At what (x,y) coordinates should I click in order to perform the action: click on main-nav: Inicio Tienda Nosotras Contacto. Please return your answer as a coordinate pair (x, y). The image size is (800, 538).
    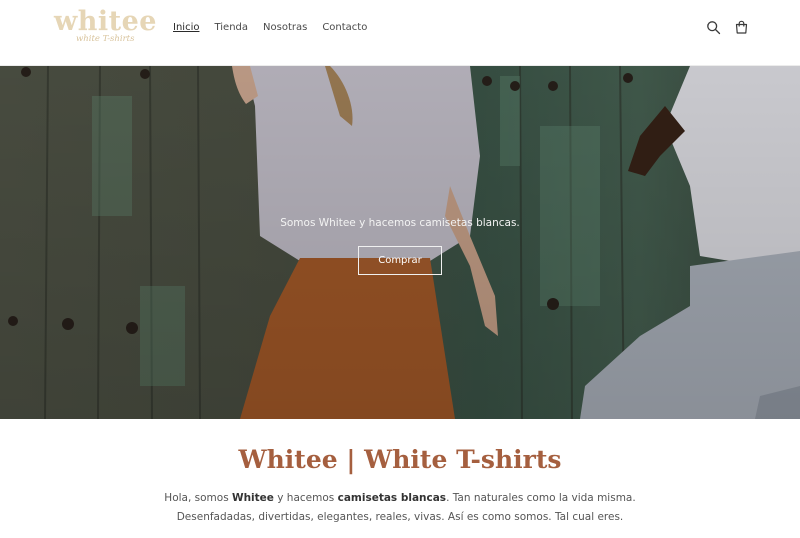
    Looking at the image, I should click on (270, 28).